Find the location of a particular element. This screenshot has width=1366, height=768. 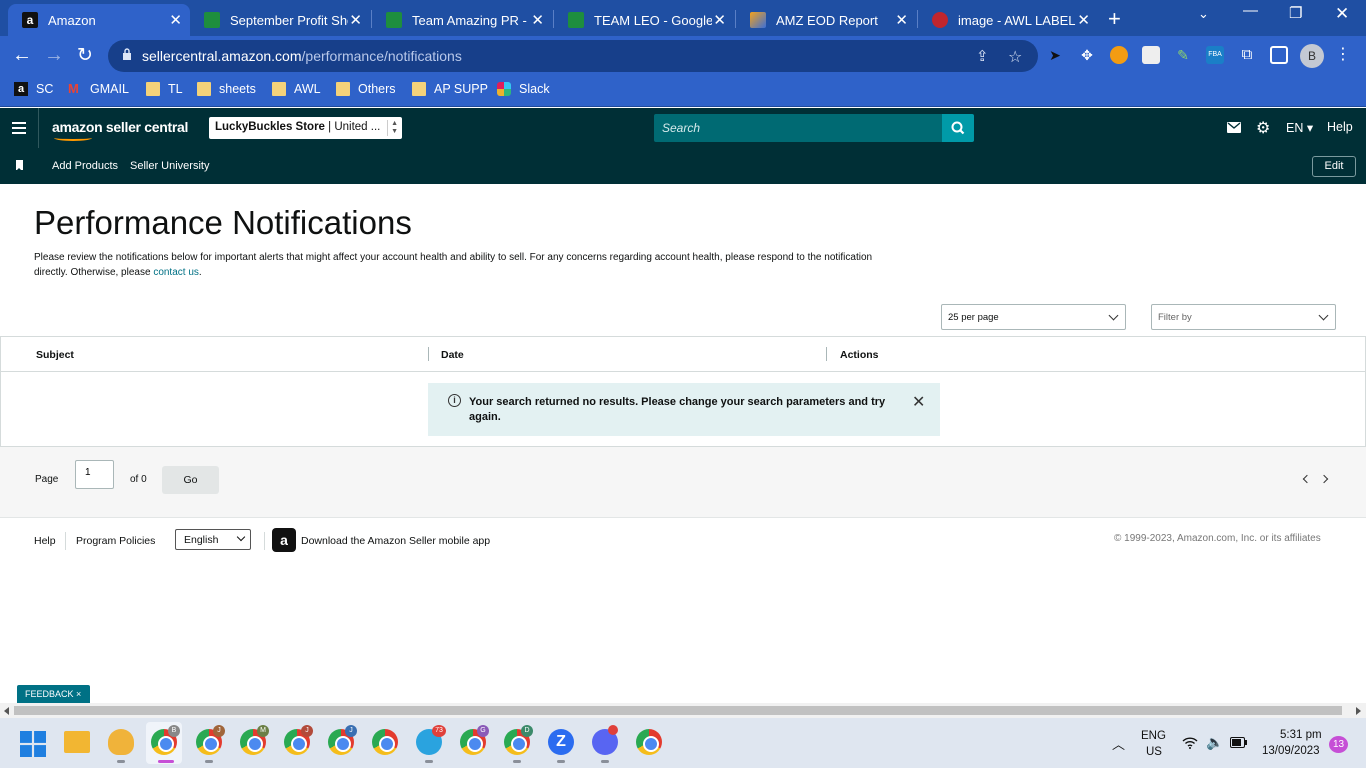

extension-camera-icon is located at coordinates (1151, 55).